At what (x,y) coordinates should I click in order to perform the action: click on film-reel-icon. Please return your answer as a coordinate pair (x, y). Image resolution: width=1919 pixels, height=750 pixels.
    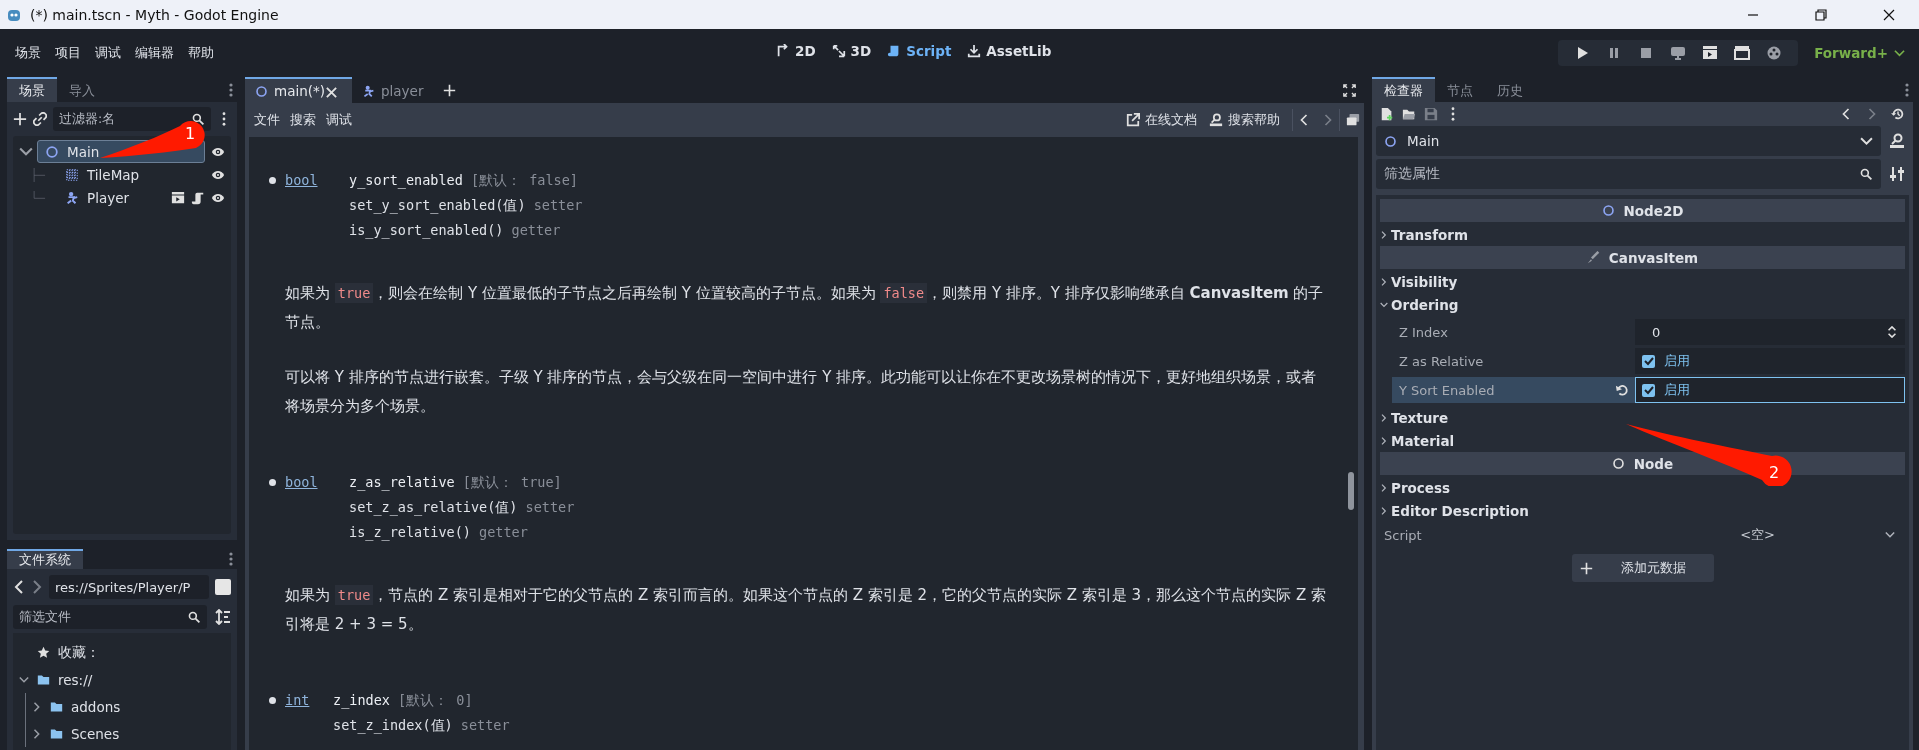
    Looking at the image, I should click on (1774, 53).